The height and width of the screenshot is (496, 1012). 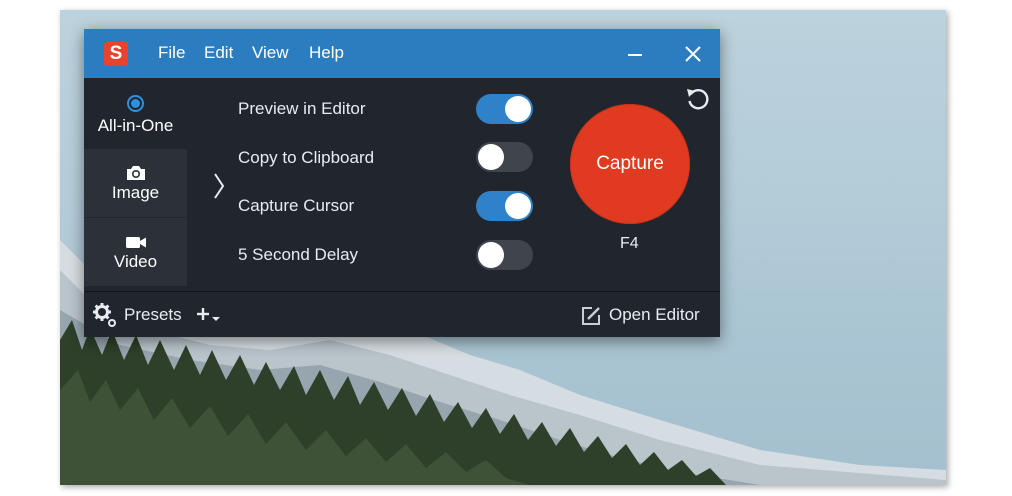 I want to click on tab-image: Image, so click(x=135, y=183).